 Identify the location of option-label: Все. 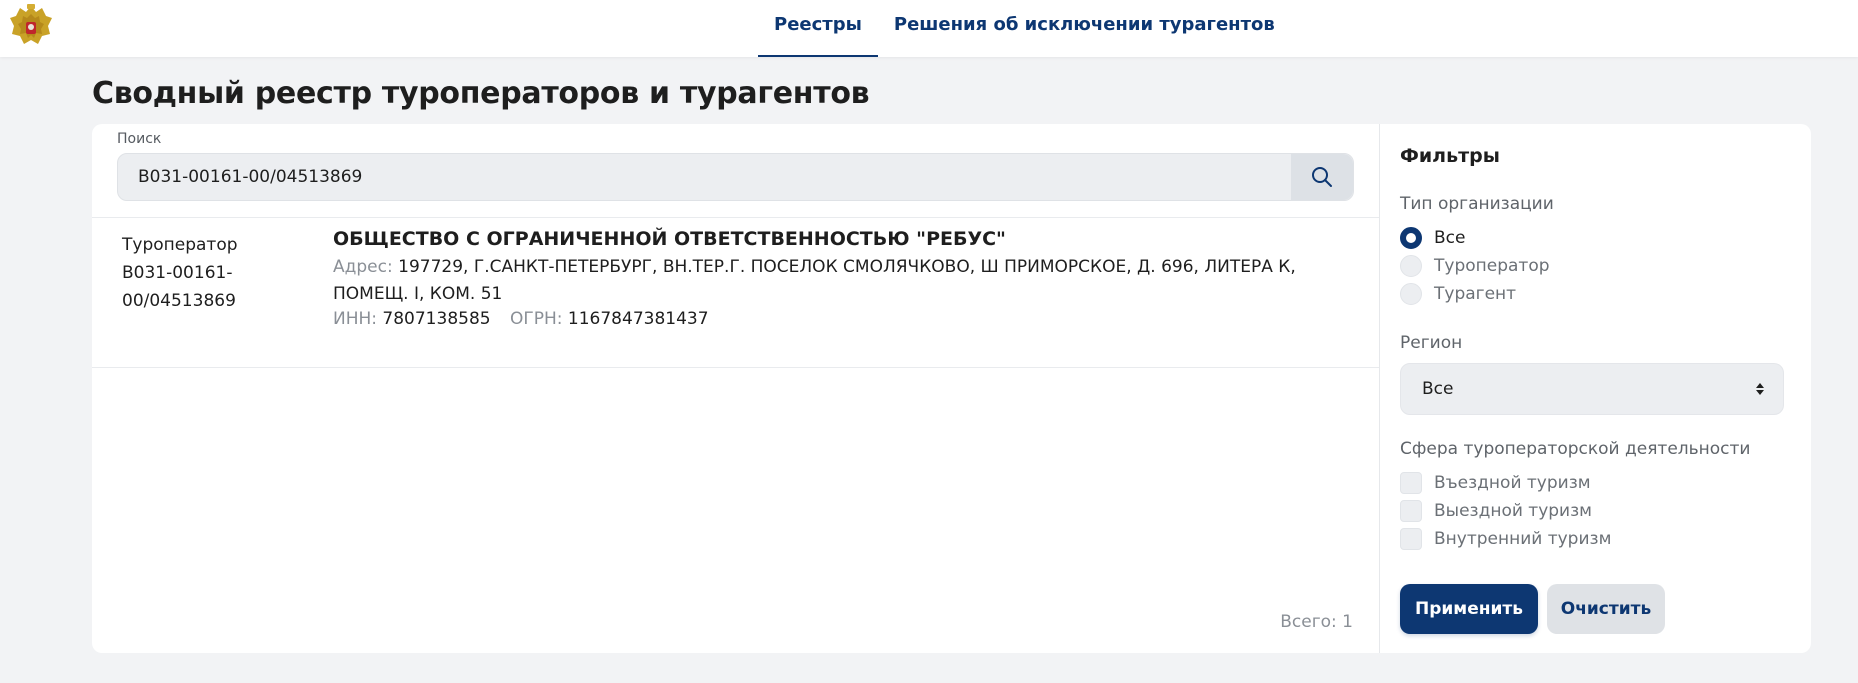
(1450, 238).